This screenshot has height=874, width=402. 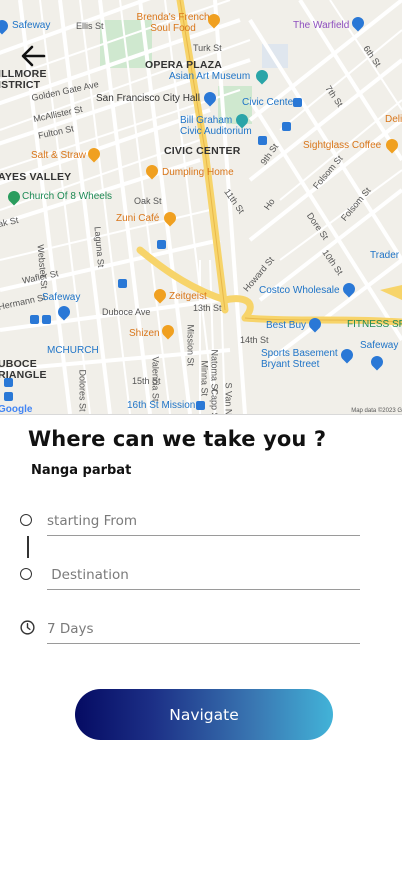 What do you see at coordinates (148, 98) in the screenshot?
I see `place-city-hall: San Francisco City Hall` at bounding box center [148, 98].